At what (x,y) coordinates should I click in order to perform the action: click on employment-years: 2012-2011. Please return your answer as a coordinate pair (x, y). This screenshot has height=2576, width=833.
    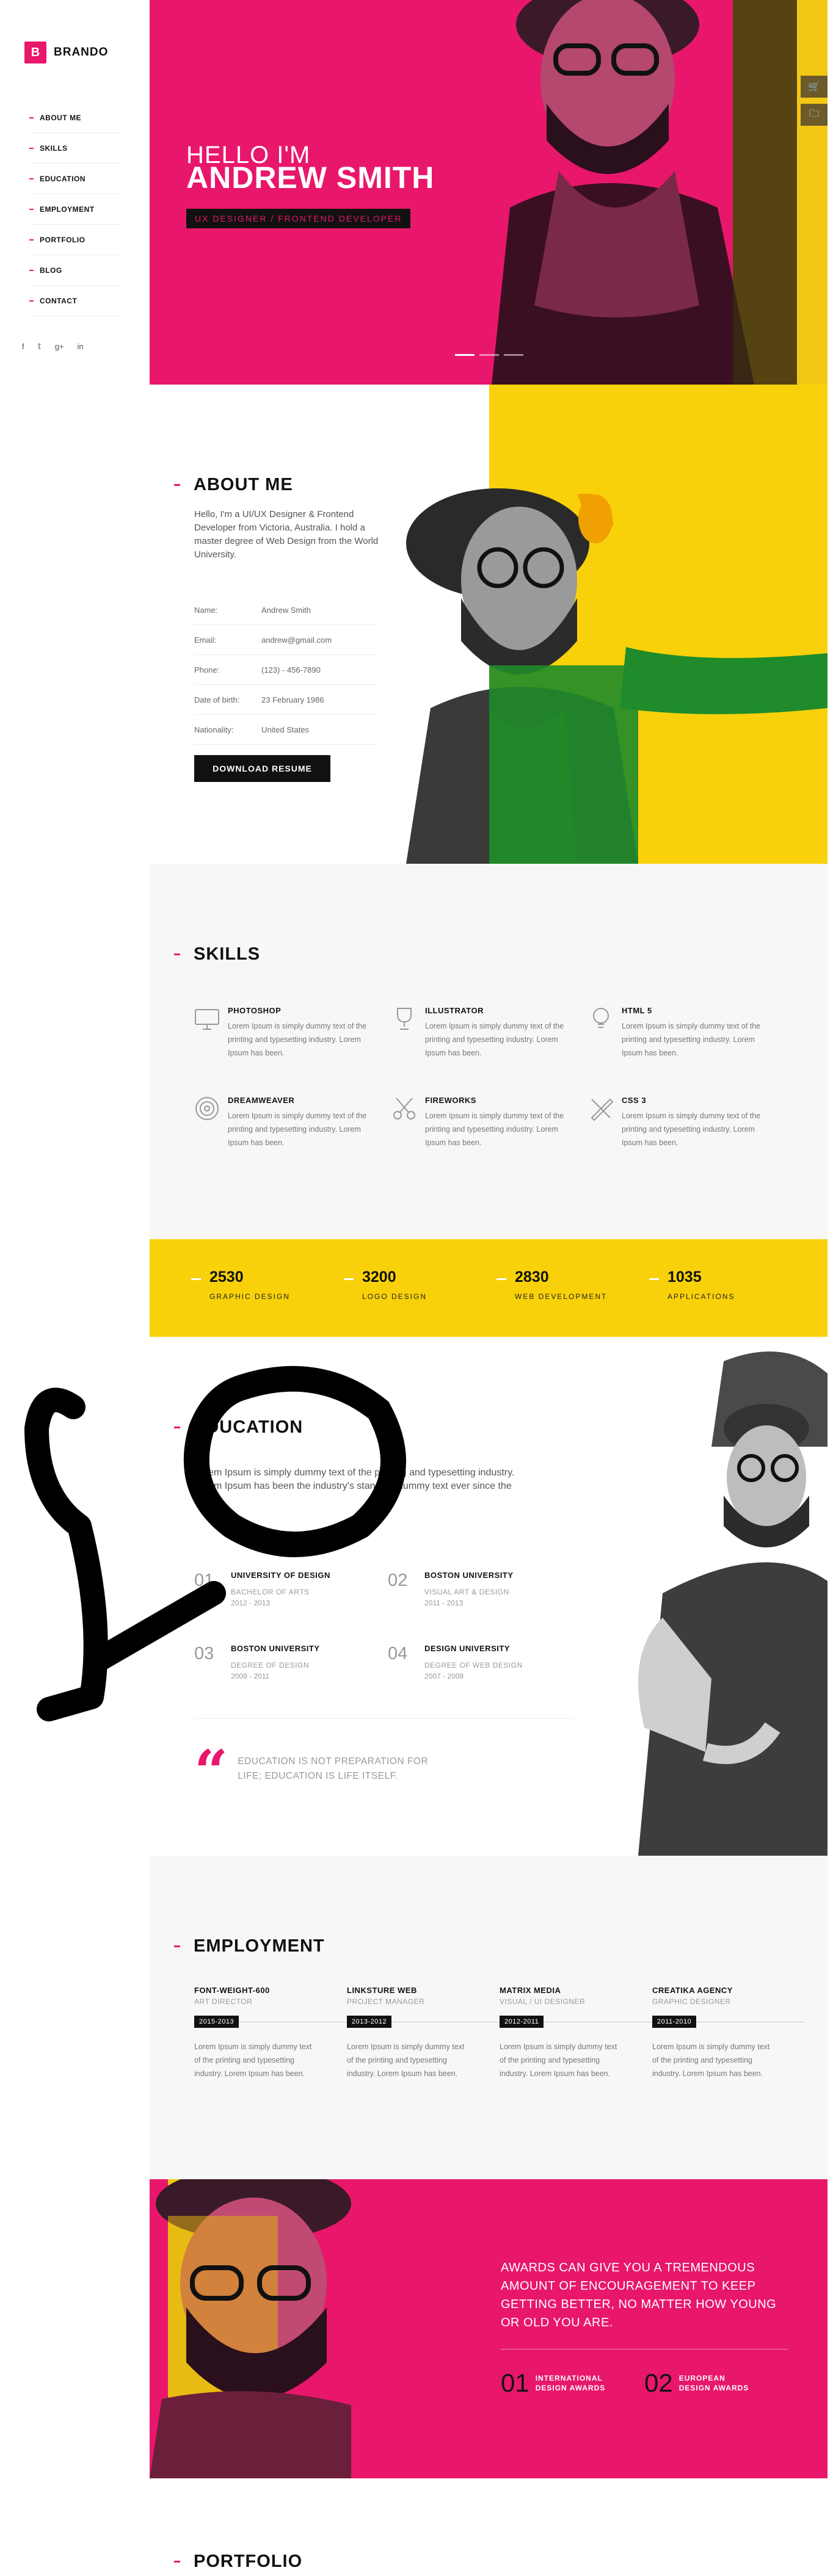
    Looking at the image, I should click on (522, 2022).